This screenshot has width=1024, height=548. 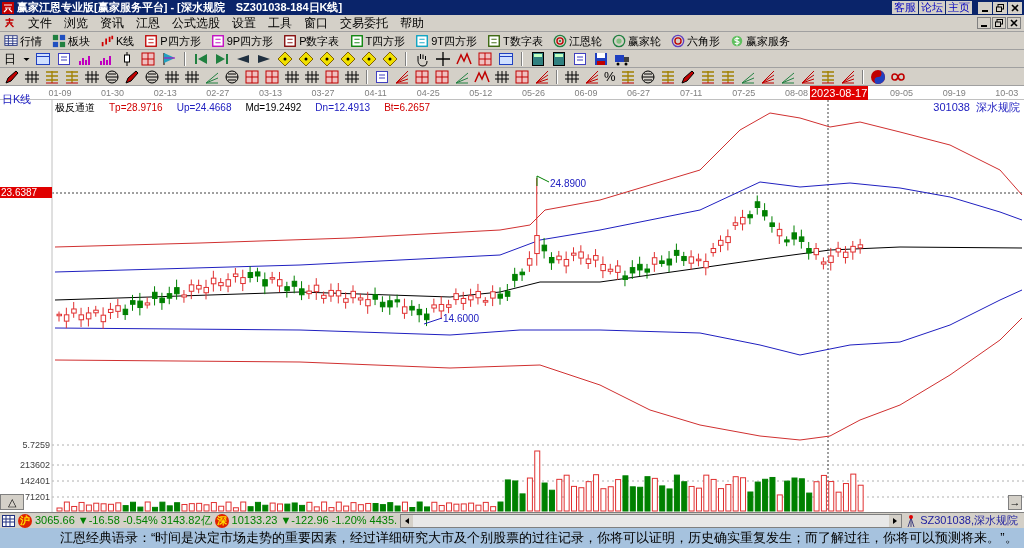 What do you see at coordinates (586, 93) in the screenshot?
I see `date-label: 06-09` at bounding box center [586, 93].